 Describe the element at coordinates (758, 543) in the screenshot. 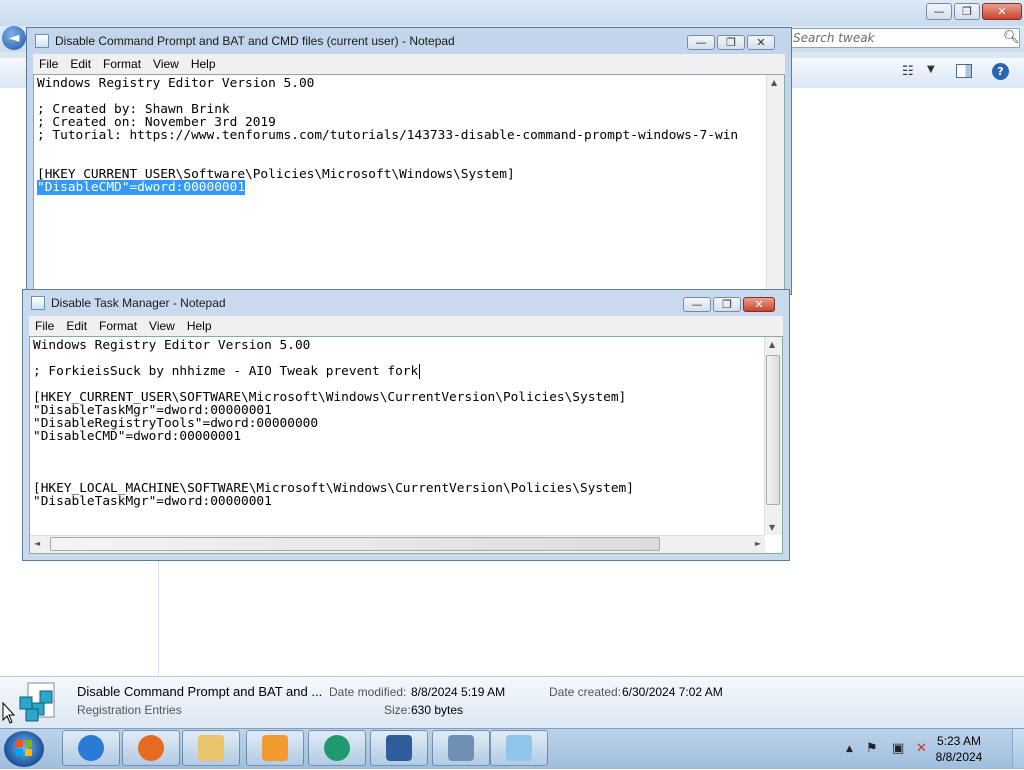

I see `scroll-right-icon: ►` at that location.